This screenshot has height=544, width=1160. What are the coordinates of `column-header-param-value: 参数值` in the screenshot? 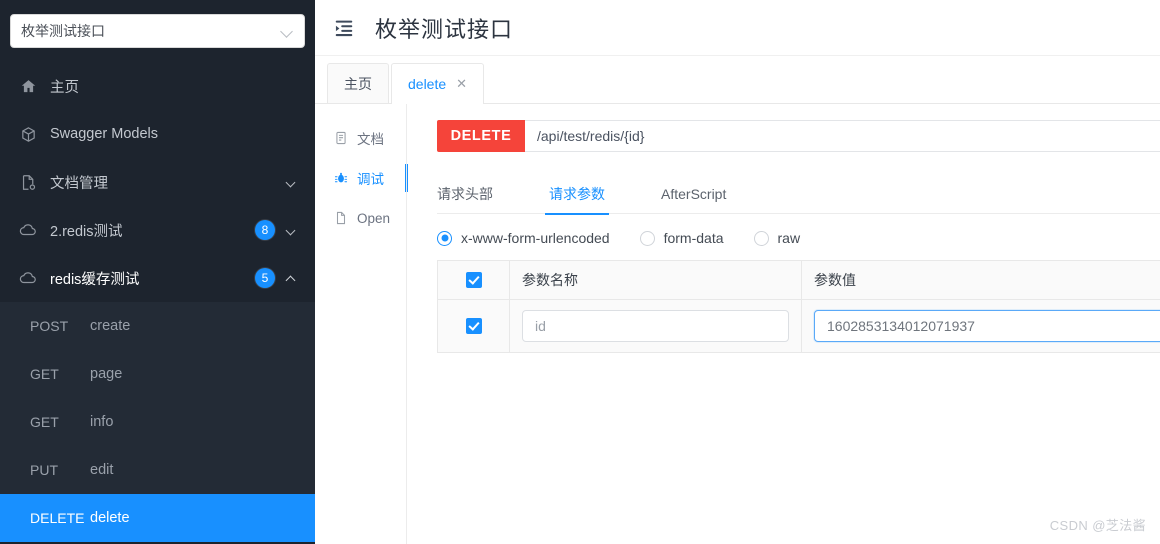 It's located at (981, 280).